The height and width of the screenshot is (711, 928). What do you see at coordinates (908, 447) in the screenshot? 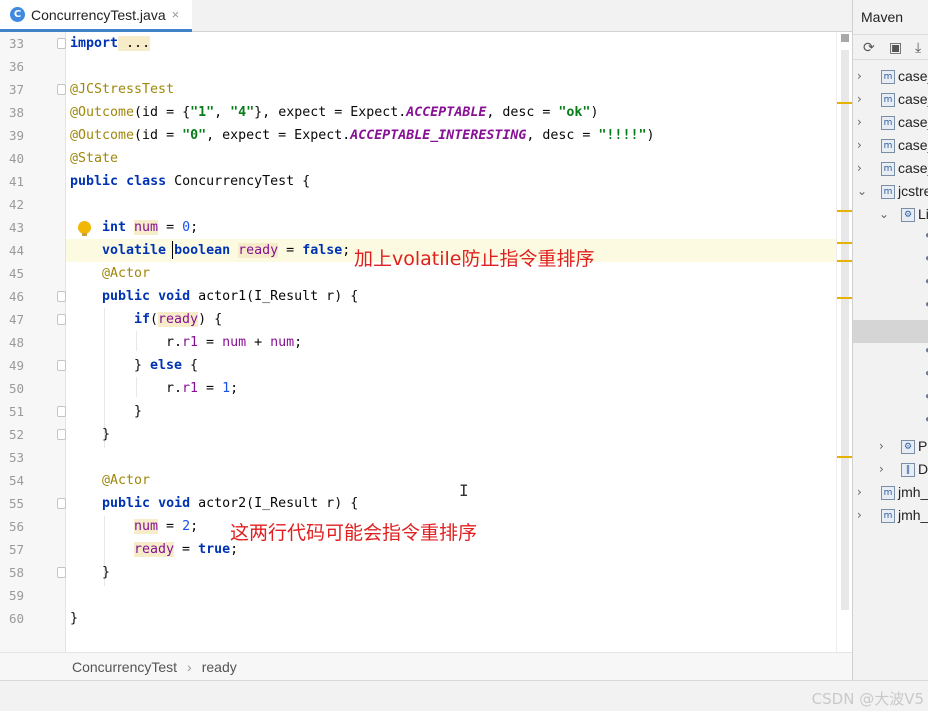
I see `plugins-folder-icon: ⚙` at bounding box center [908, 447].